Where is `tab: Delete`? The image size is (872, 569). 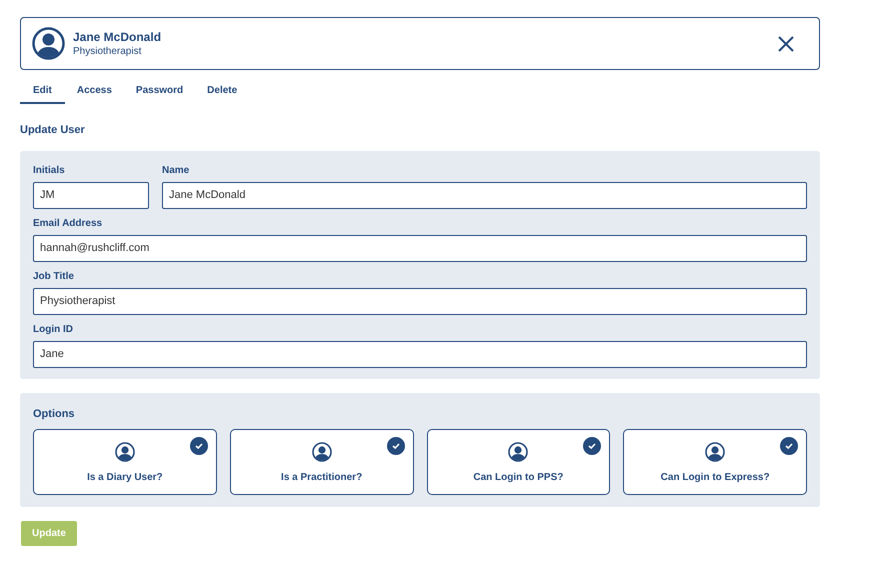
tab: Delete is located at coordinates (222, 91).